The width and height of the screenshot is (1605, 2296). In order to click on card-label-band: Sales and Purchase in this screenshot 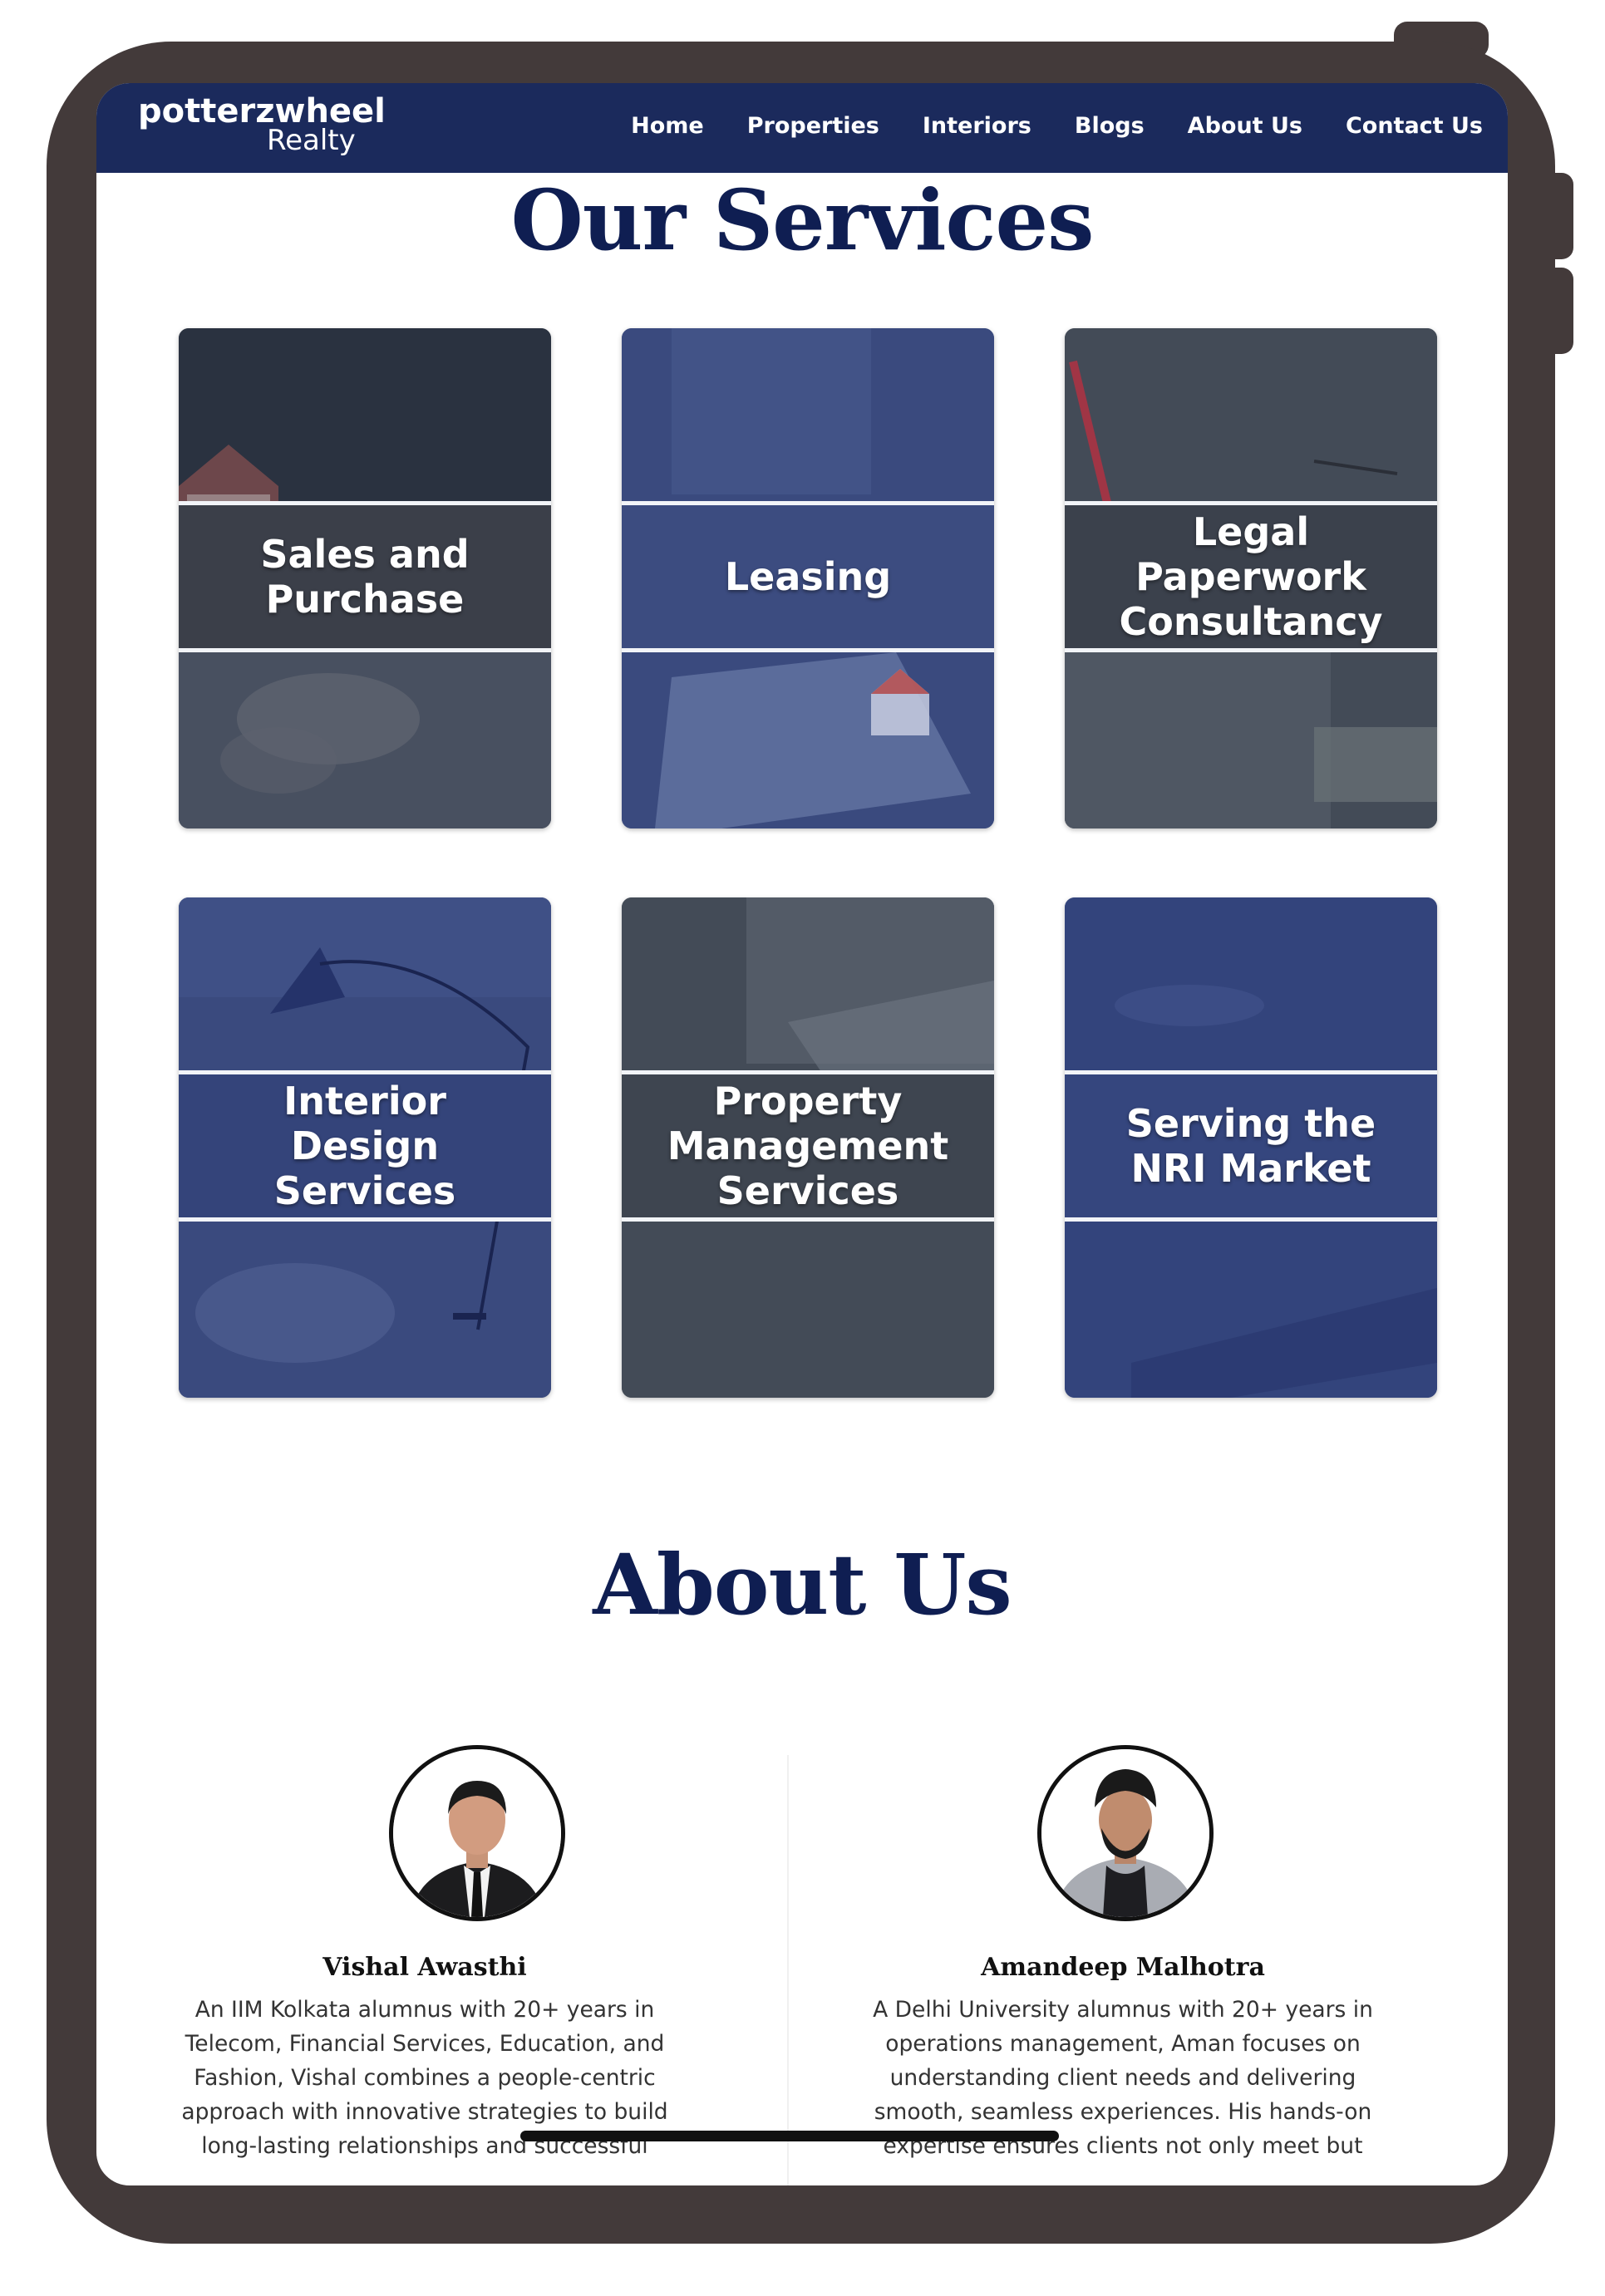, I will do `click(365, 576)`.